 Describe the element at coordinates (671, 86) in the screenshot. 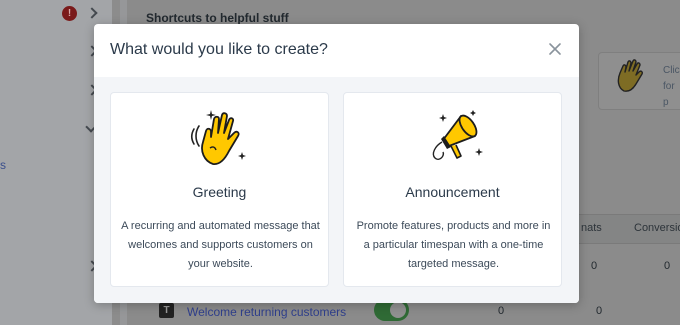

I see `shortcut-card-text: Clic for p` at that location.